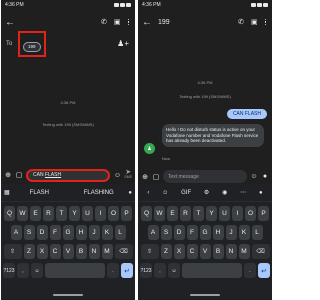 This screenshot has width=320, height=300. What do you see at coordinates (205, 176) in the screenshot?
I see `message-input: Text message` at bounding box center [205, 176].